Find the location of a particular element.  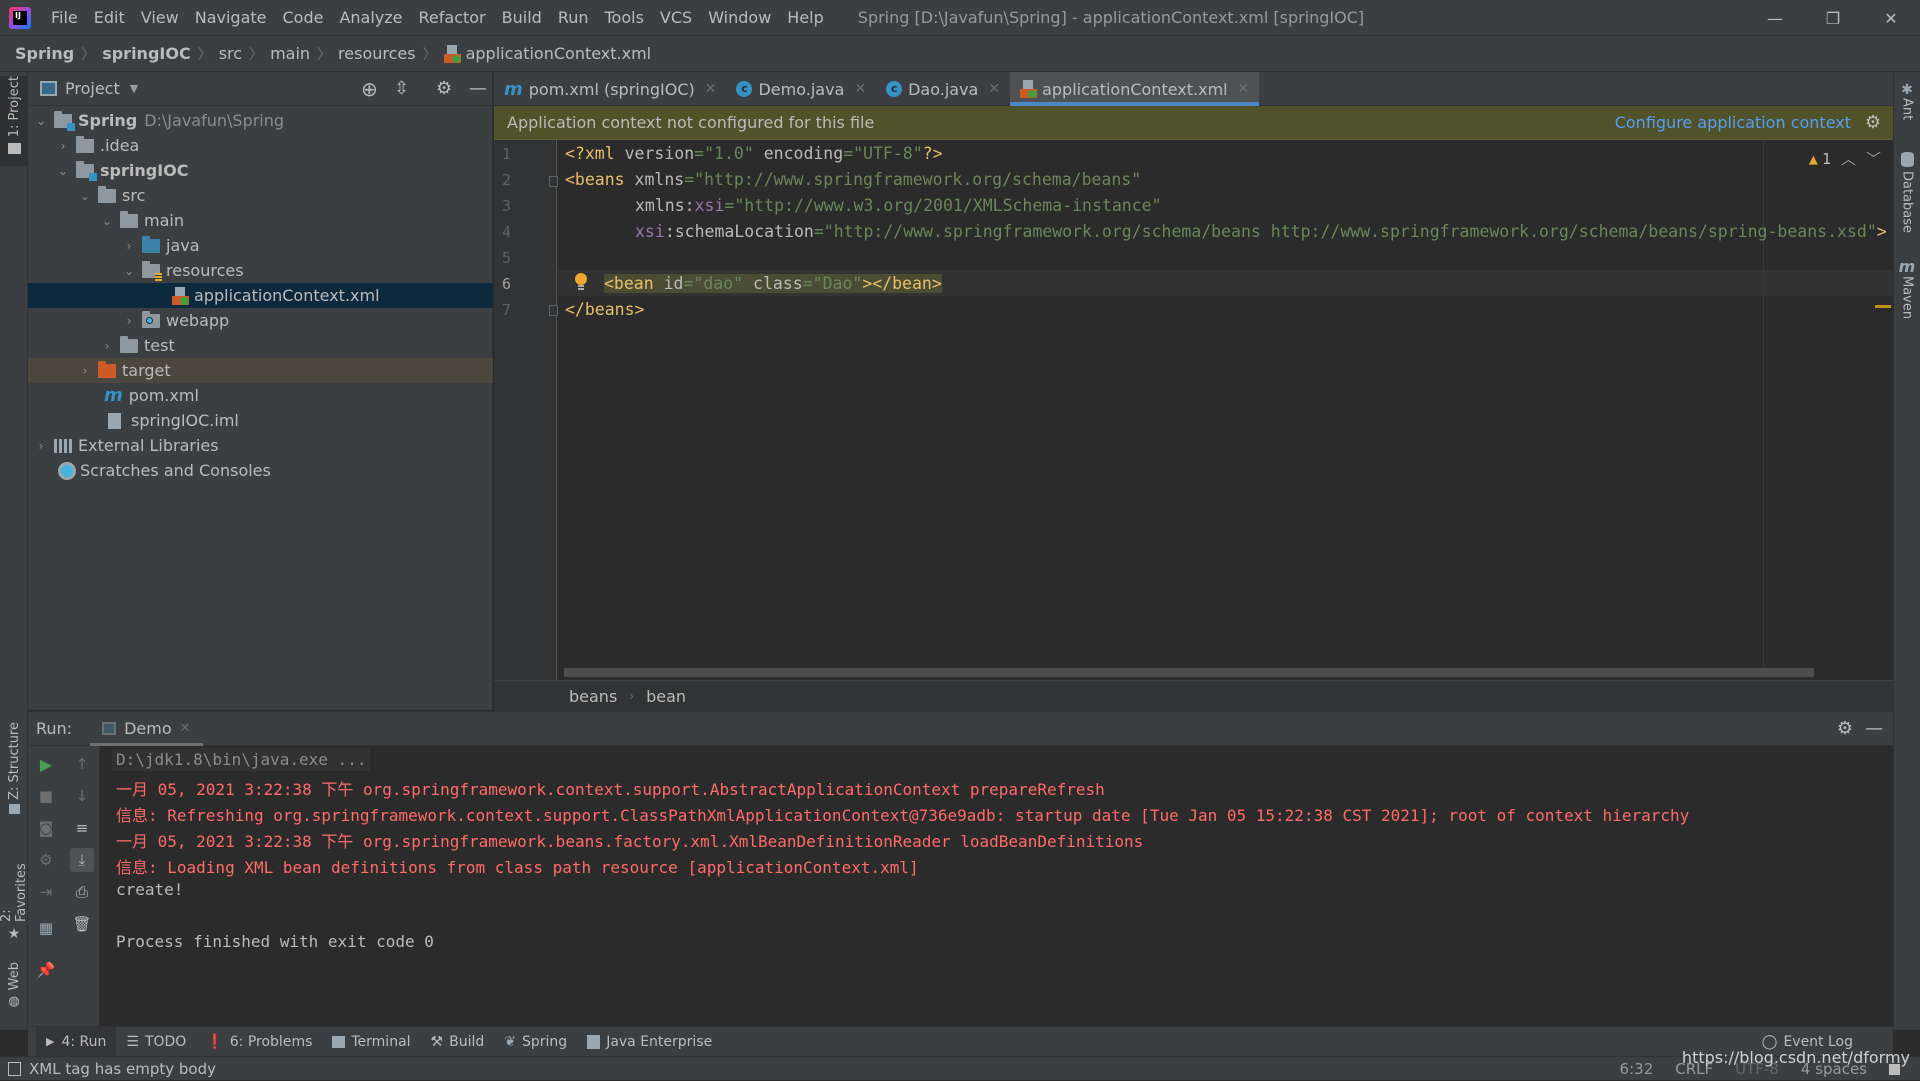

menu-navigate: Navigate is located at coordinates (231, 17).